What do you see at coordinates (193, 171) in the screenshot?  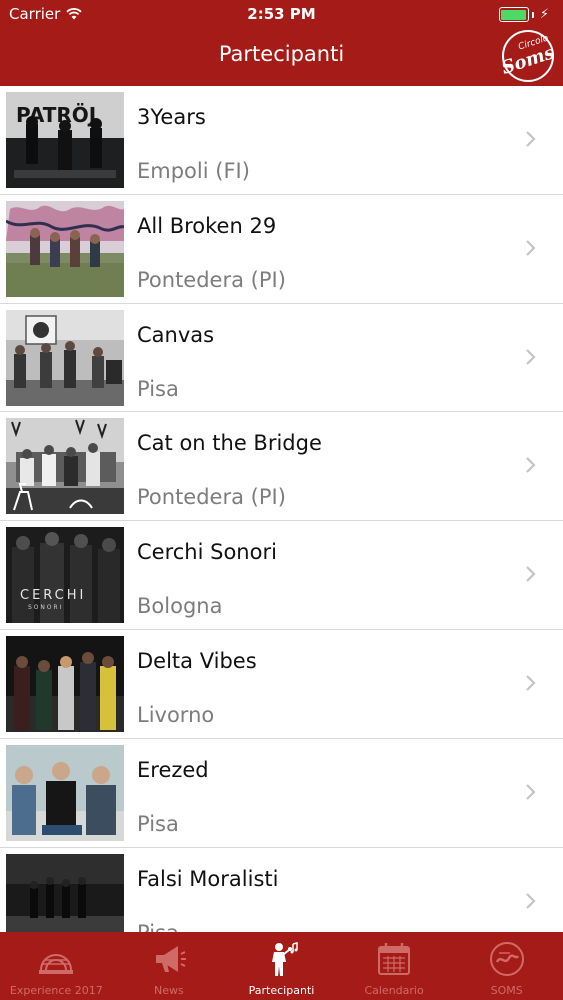 I see `band-city: Empoli (FI)` at bounding box center [193, 171].